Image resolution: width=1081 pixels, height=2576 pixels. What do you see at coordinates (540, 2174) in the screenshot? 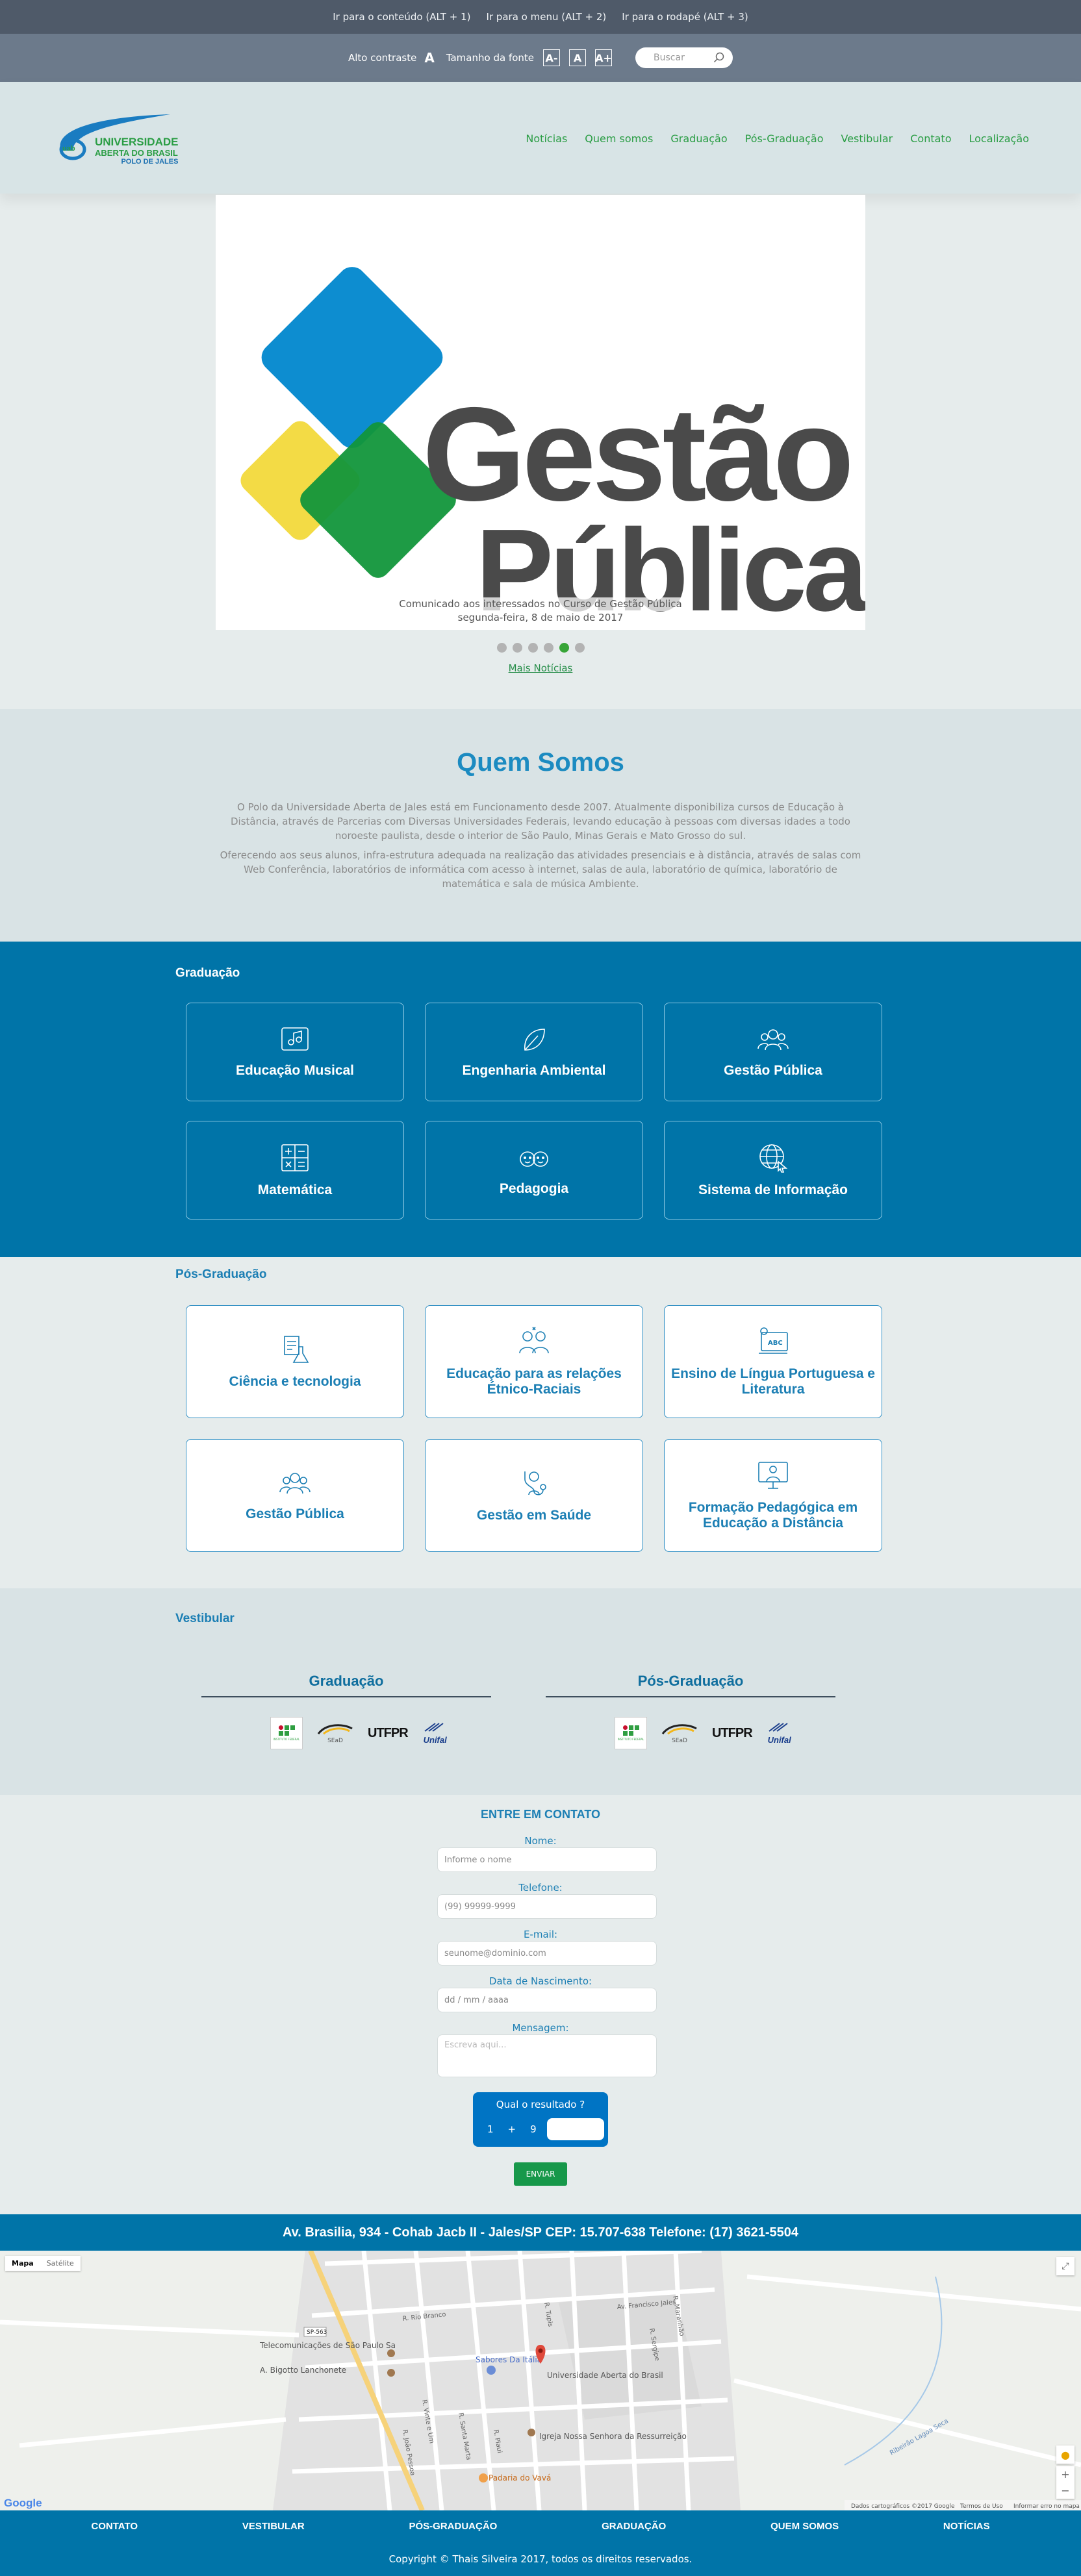
I see `send-button: ENVIAR` at bounding box center [540, 2174].